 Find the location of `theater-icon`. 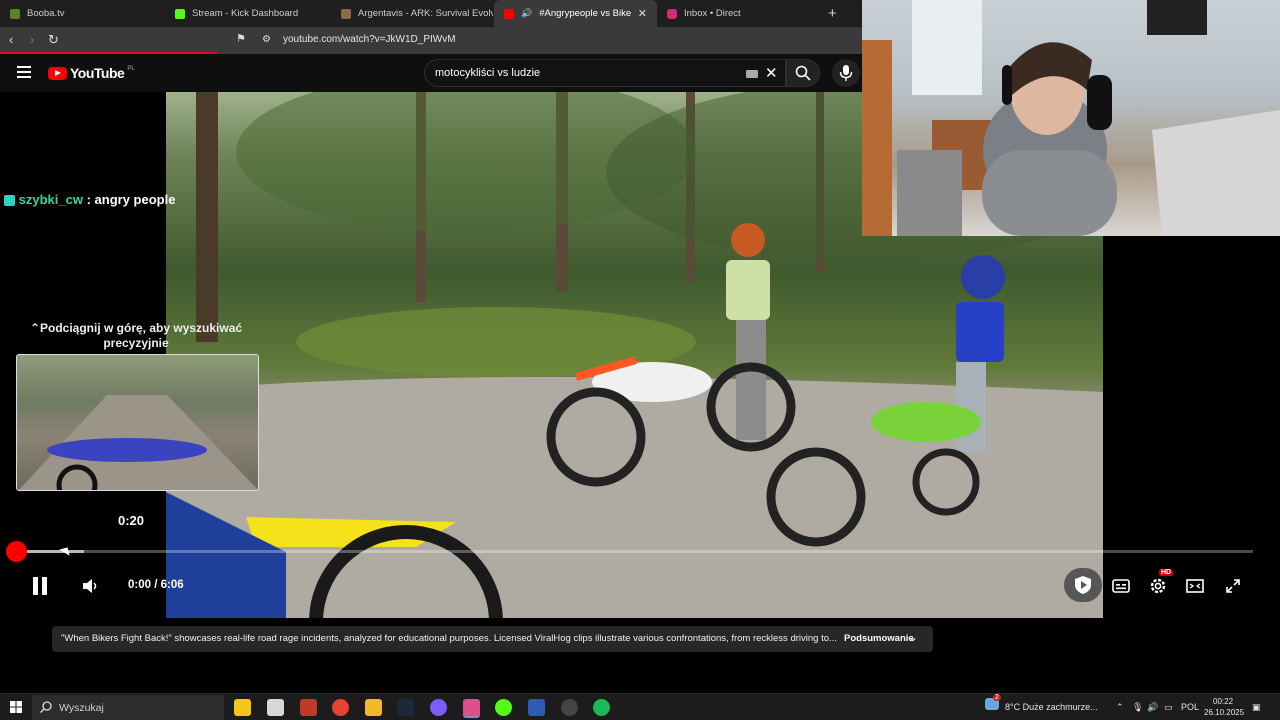

theater-icon is located at coordinates (1195, 586).